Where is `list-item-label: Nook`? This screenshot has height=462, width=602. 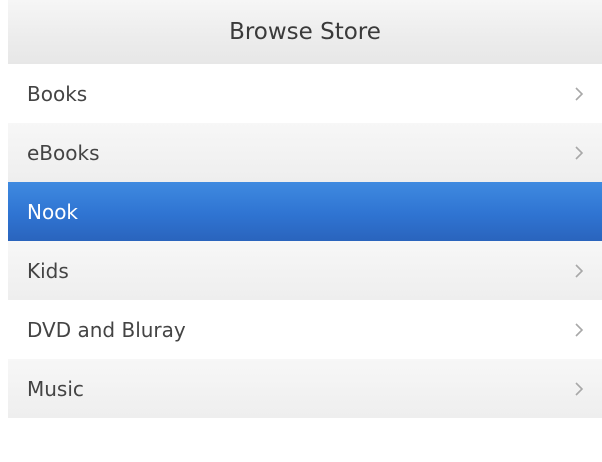
list-item-label: Nook is located at coordinates (53, 211).